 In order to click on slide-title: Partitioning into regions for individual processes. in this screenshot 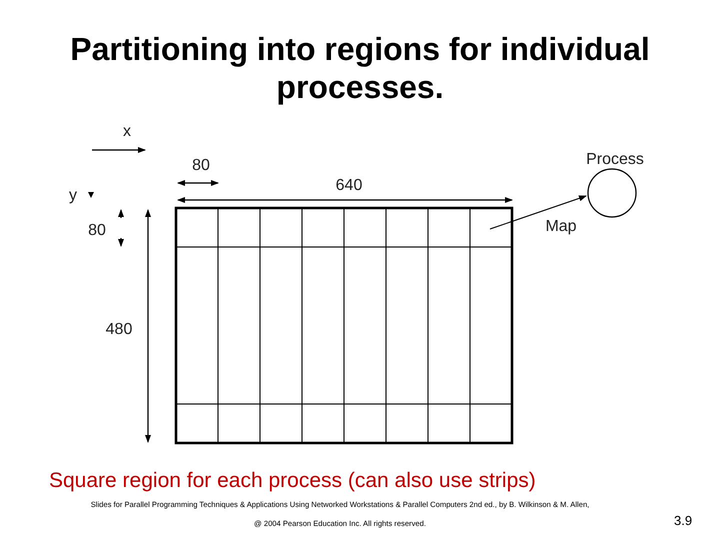, I will do `click(360, 68)`.